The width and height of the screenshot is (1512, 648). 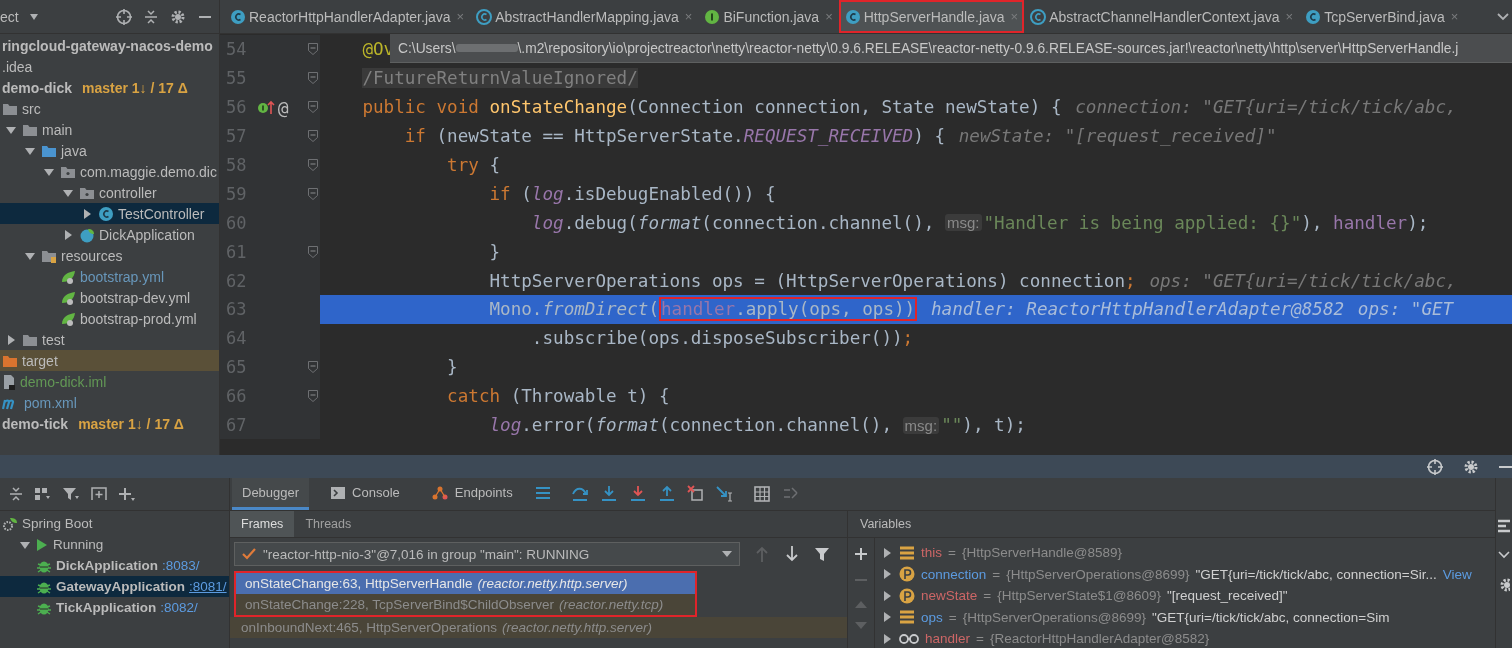 What do you see at coordinates (558, 107) in the screenshot?
I see `code-text: onStateChange` at bounding box center [558, 107].